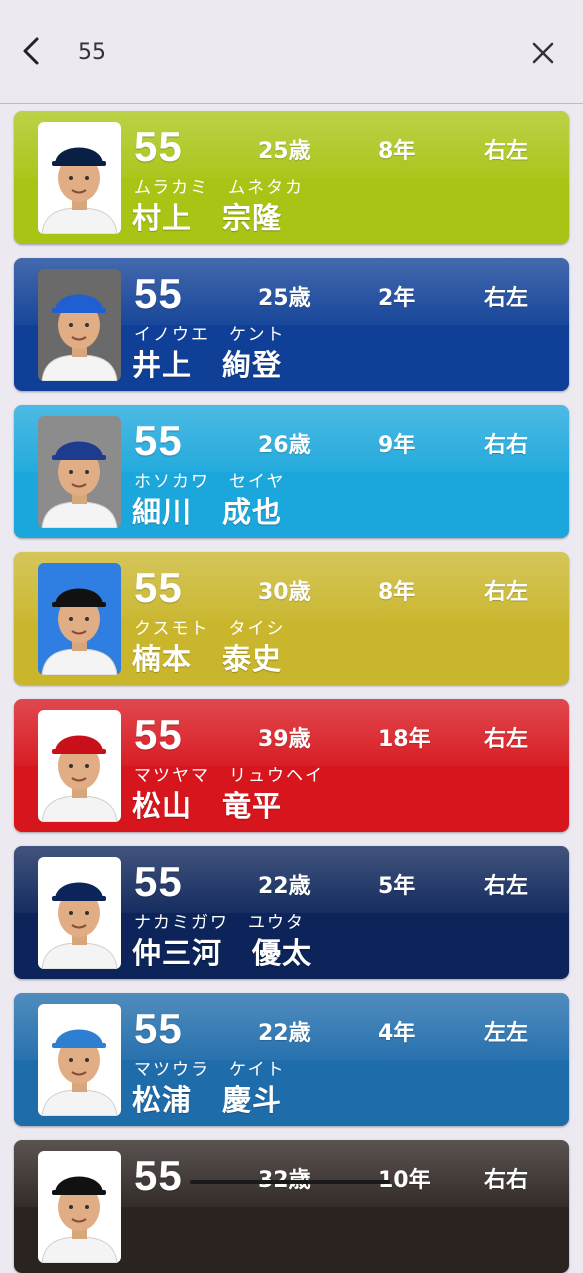 The height and width of the screenshot is (1273, 583). I want to click on player-years: 5年, so click(397, 886).